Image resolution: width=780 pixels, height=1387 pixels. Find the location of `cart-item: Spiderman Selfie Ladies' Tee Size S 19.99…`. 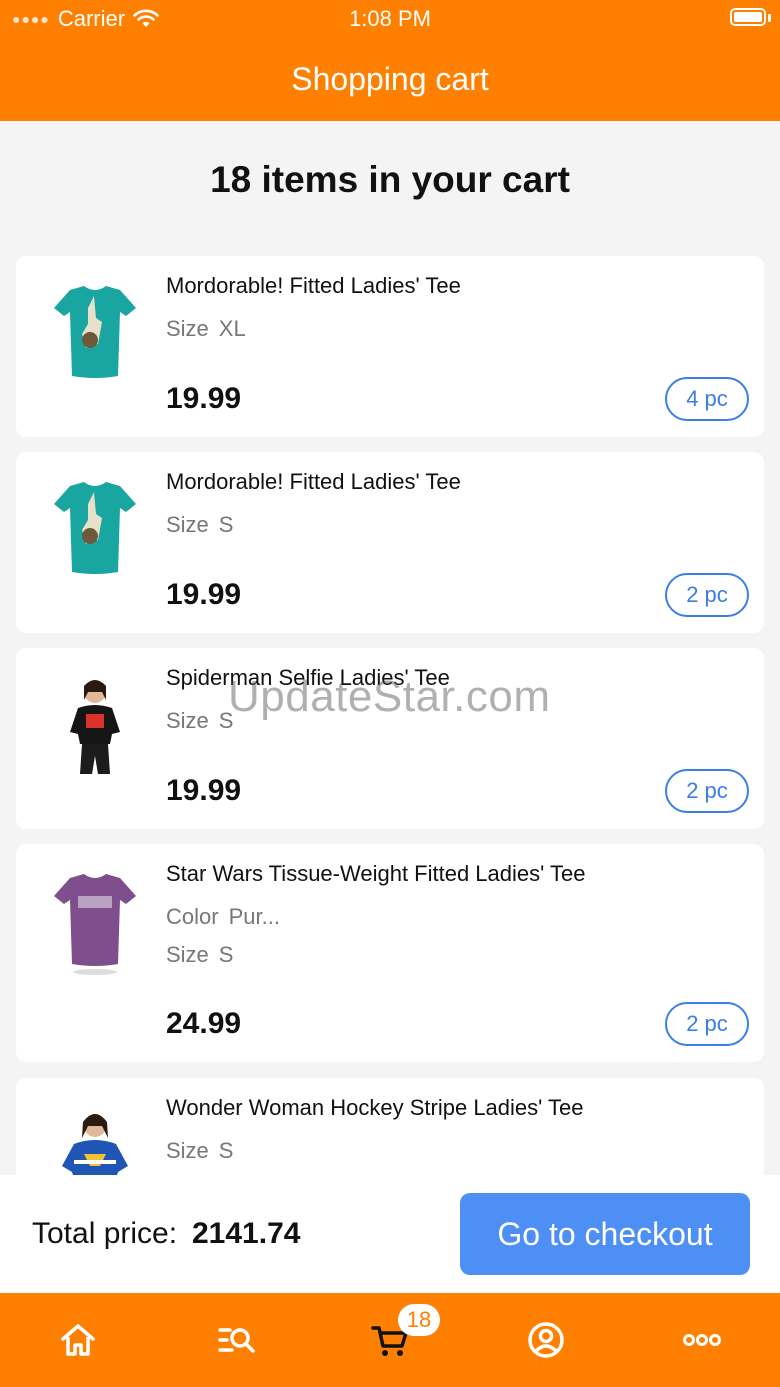

cart-item: Spiderman Selfie Ladies' Tee Size S 19.99… is located at coordinates (390, 738).